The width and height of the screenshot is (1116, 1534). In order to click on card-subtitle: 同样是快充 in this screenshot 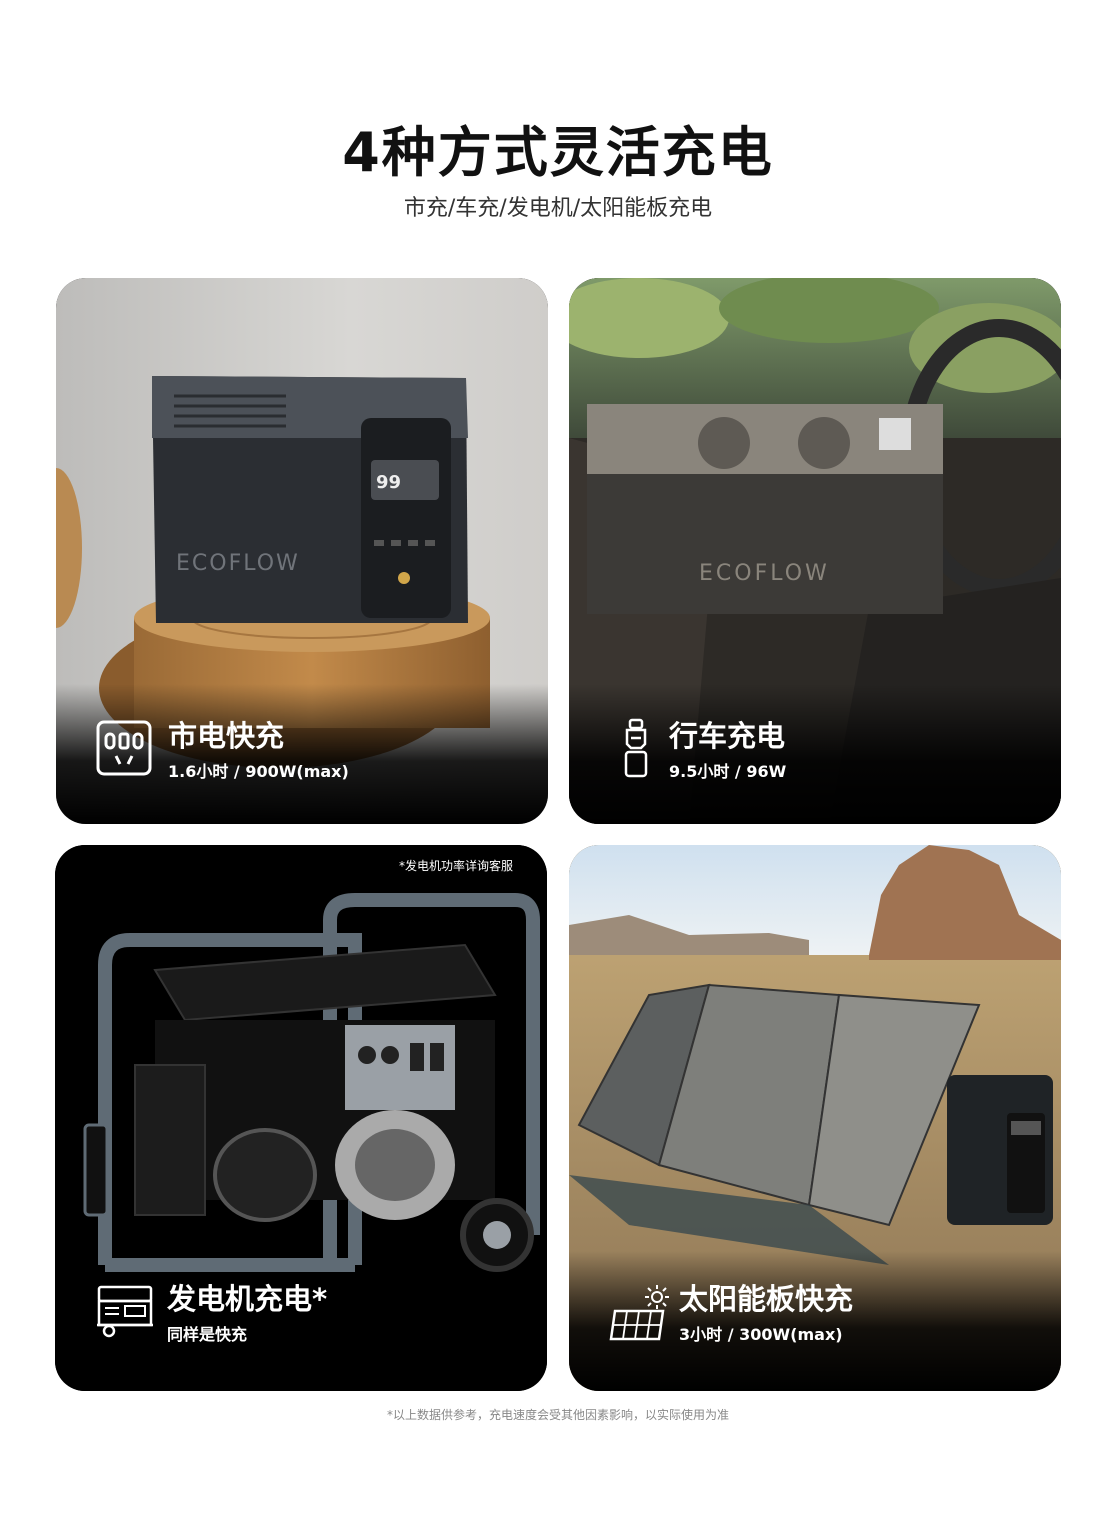, I will do `click(207, 1334)`.